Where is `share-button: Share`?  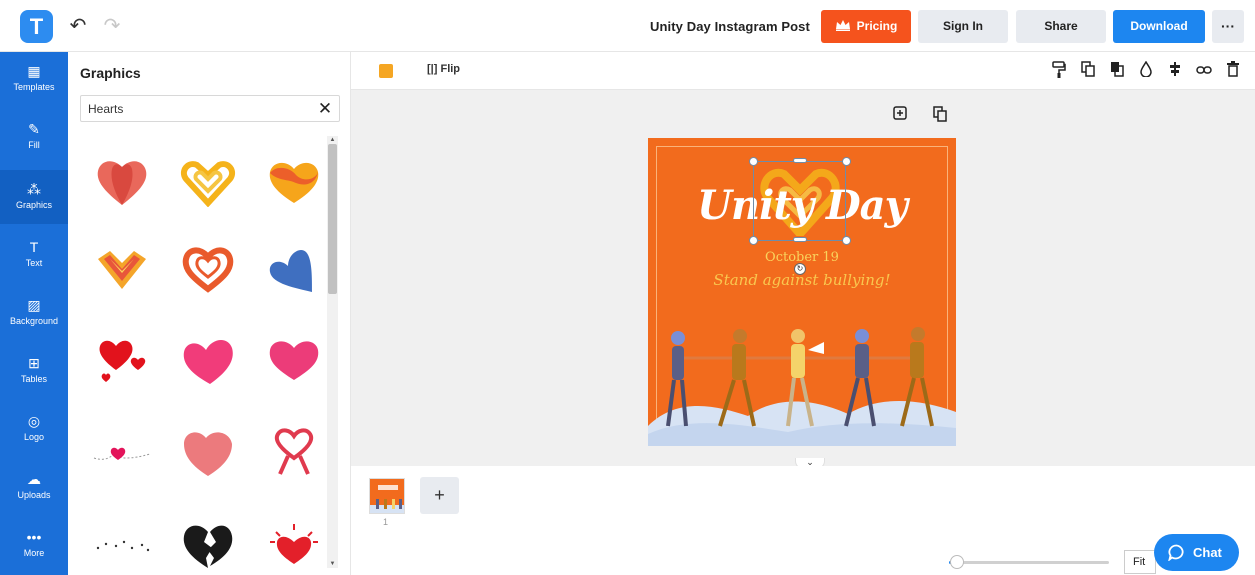 share-button: Share is located at coordinates (1061, 26).